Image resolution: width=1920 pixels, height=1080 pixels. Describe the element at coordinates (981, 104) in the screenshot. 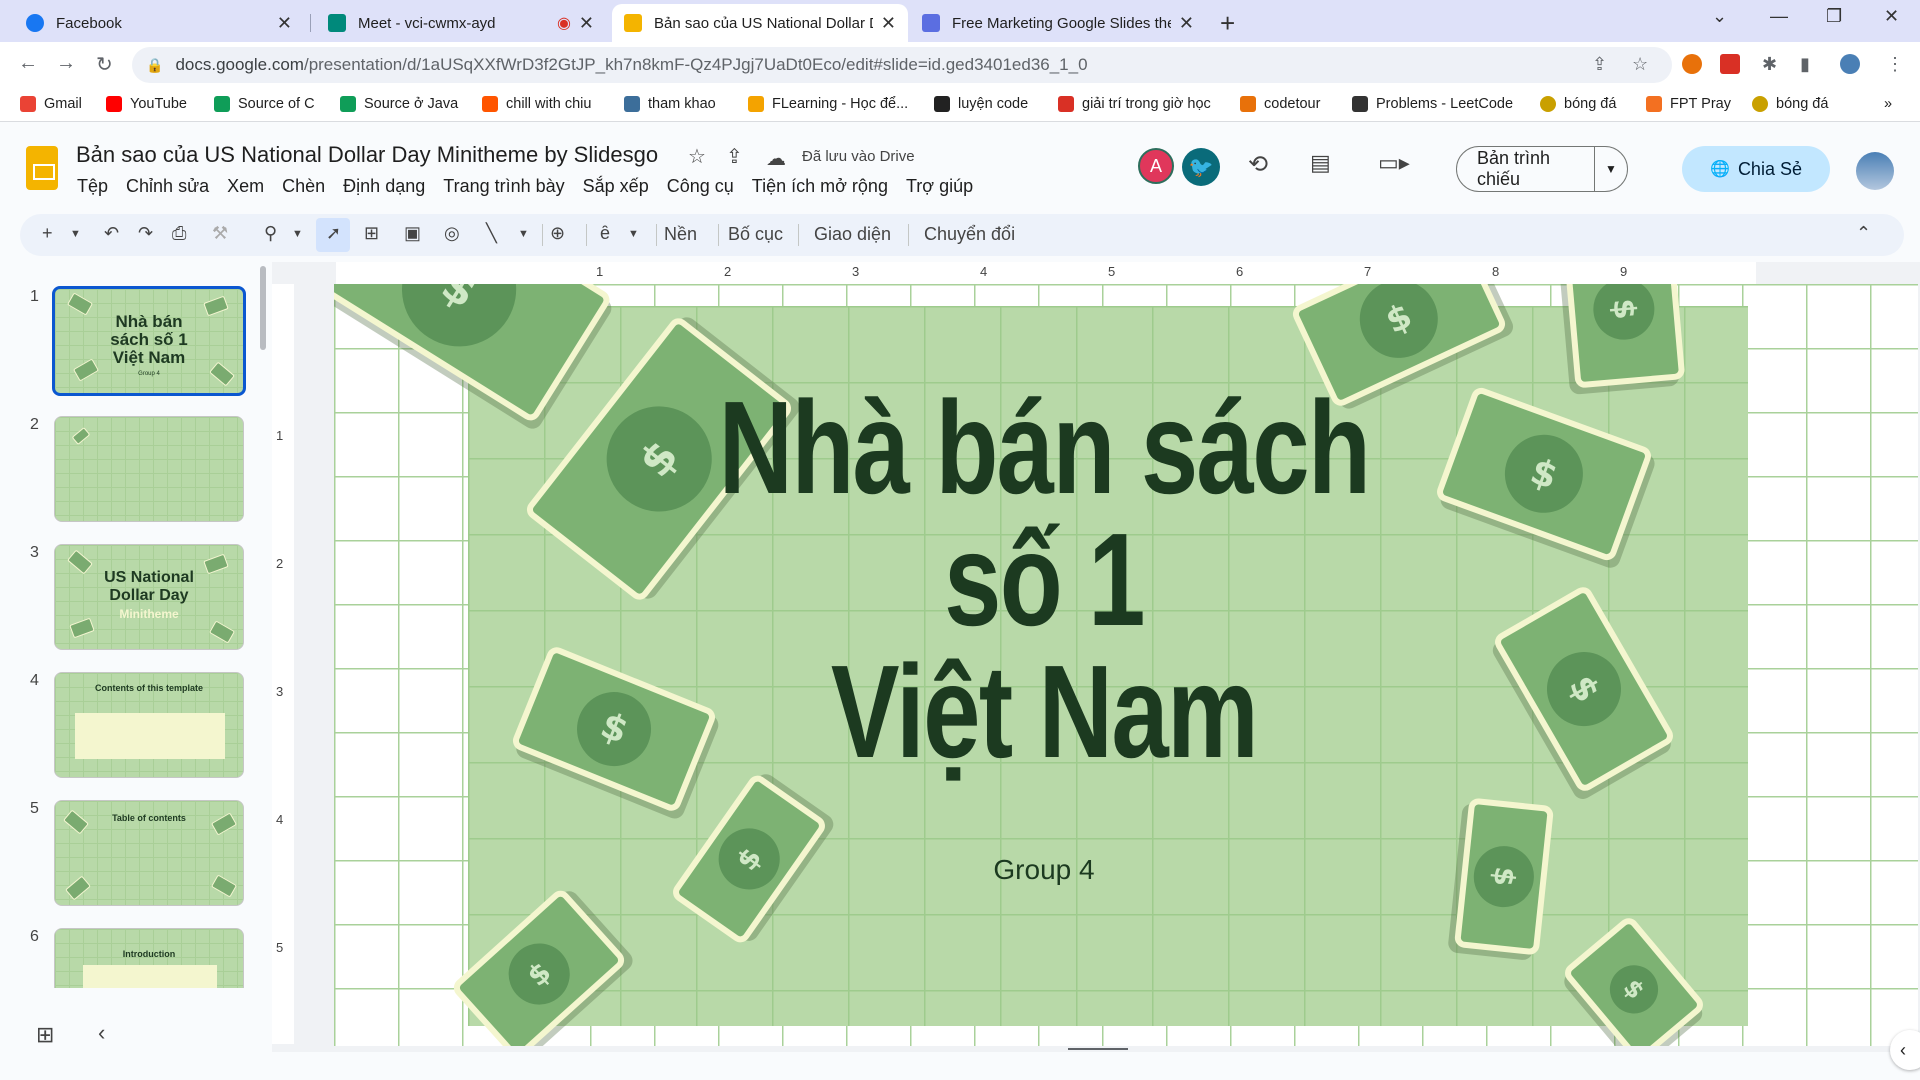

I see `bookmark-item: luyện code` at that location.